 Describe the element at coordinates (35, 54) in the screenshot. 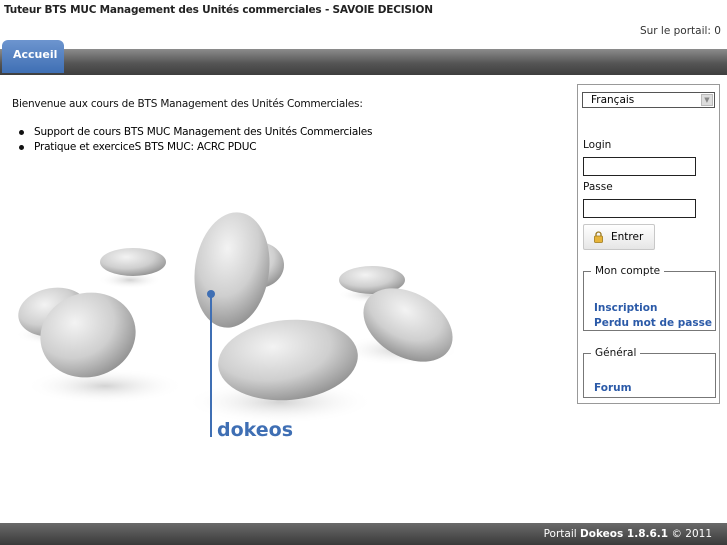

I see `tab-label: Accueil` at that location.